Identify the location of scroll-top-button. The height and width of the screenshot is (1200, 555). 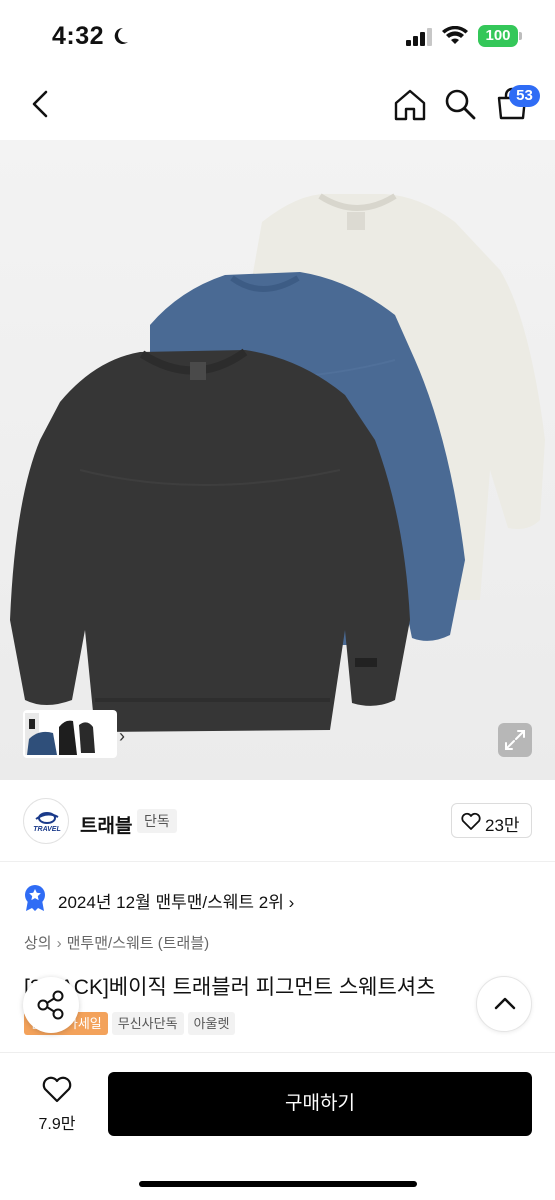
(504, 1004).